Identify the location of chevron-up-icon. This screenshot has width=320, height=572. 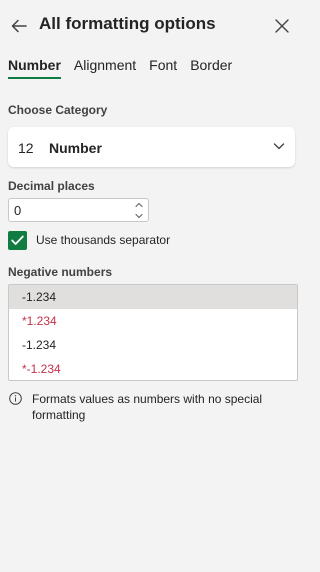
(139, 205).